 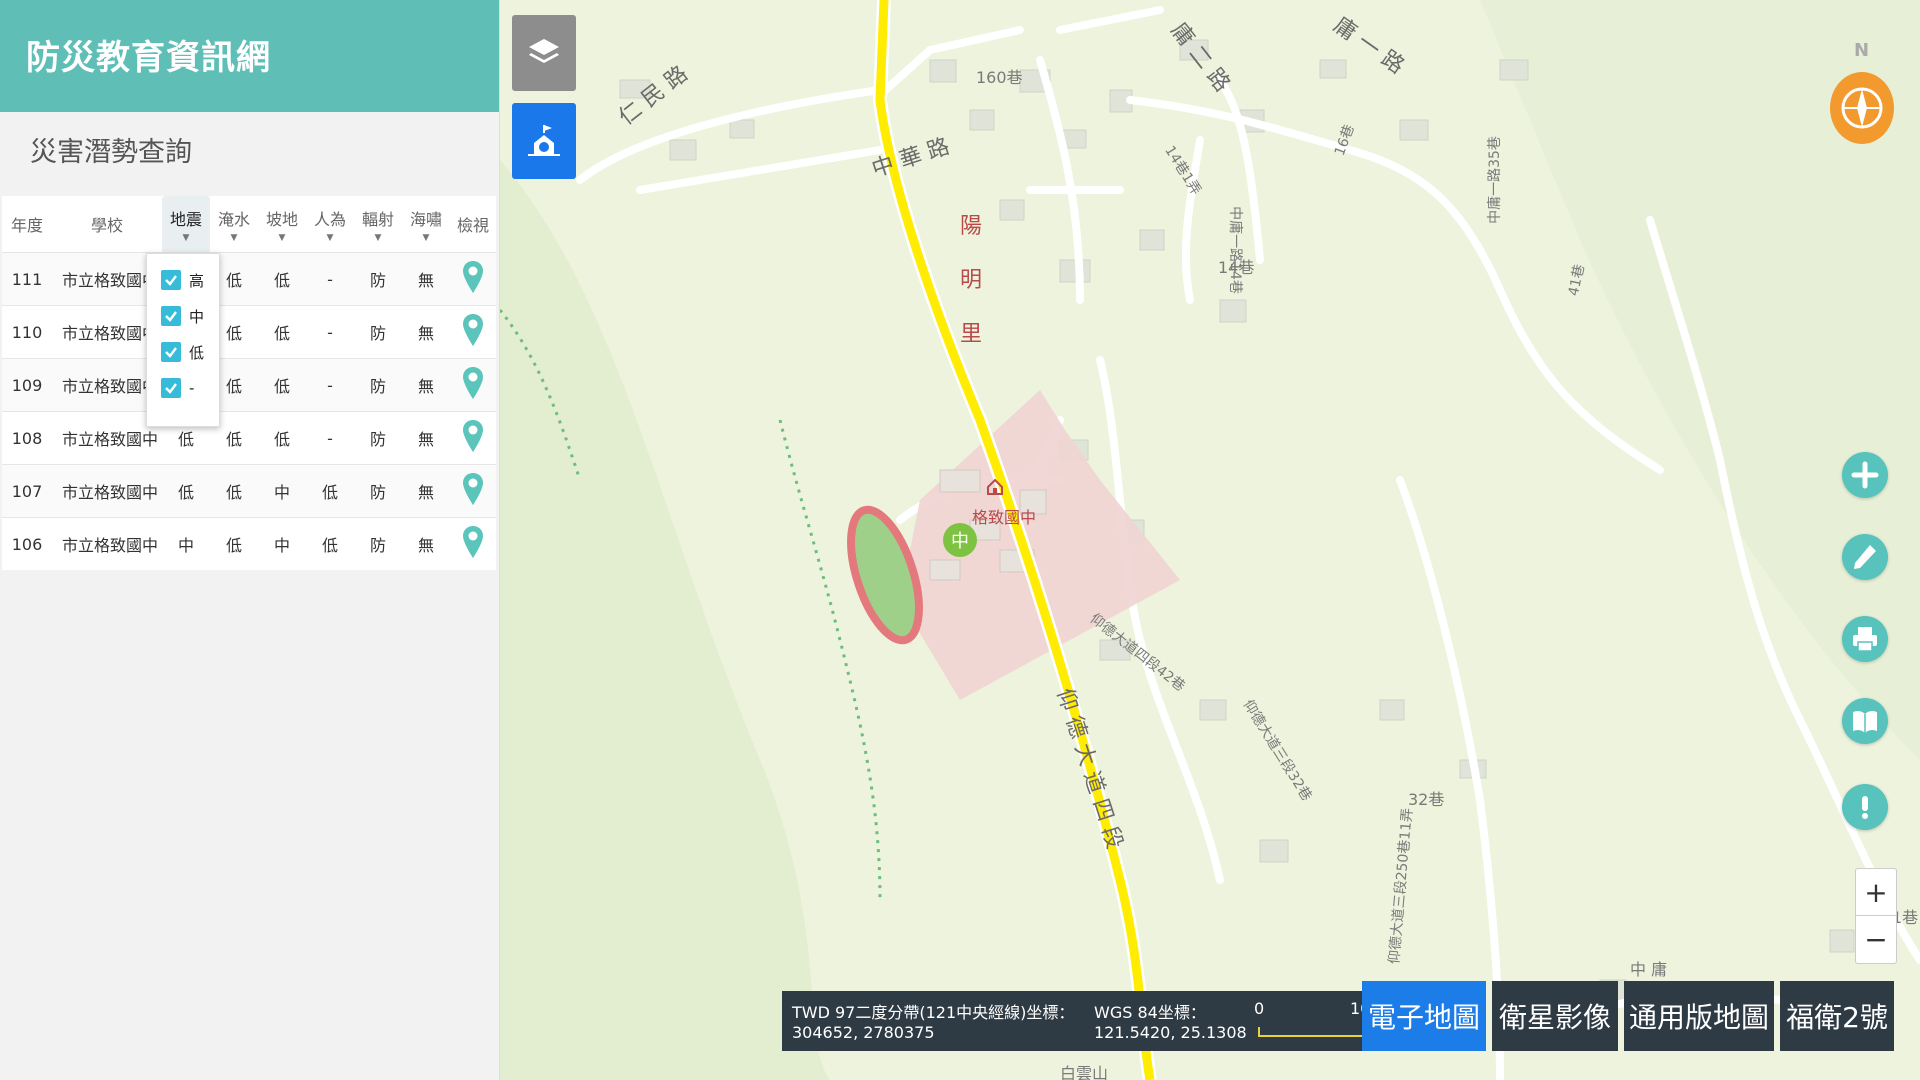 I want to click on add-button, so click(x=1865, y=475).